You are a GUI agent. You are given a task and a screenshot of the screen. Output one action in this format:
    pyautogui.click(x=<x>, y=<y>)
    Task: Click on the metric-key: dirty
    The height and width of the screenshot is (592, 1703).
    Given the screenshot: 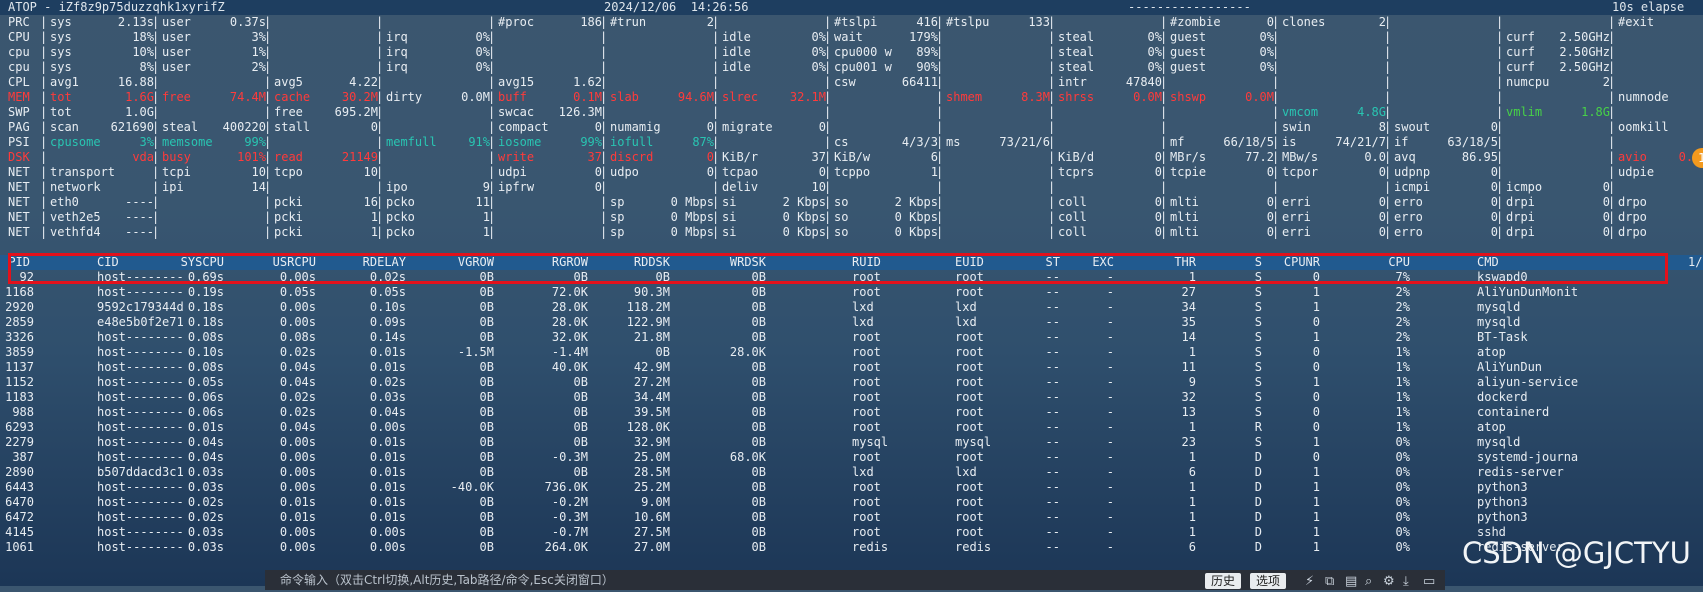 What is the action you would take?
    pyautogui.click(x=404, y=97)
    